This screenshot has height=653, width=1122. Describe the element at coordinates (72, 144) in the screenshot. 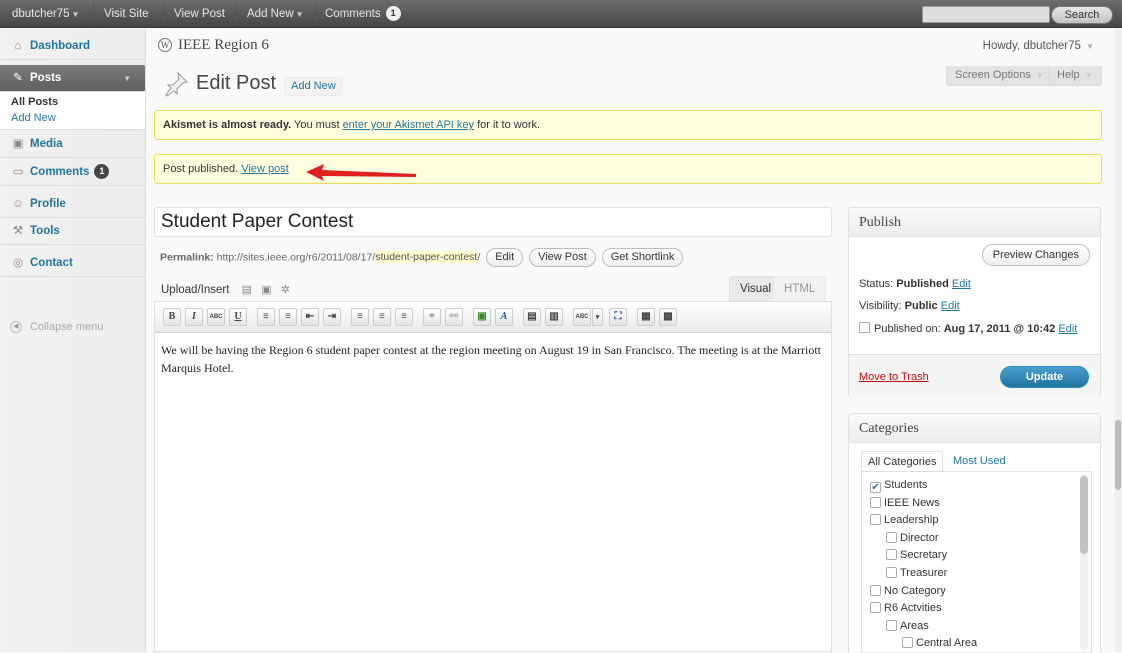

I see `sidebar-item-media: ▣ Media` at that location.